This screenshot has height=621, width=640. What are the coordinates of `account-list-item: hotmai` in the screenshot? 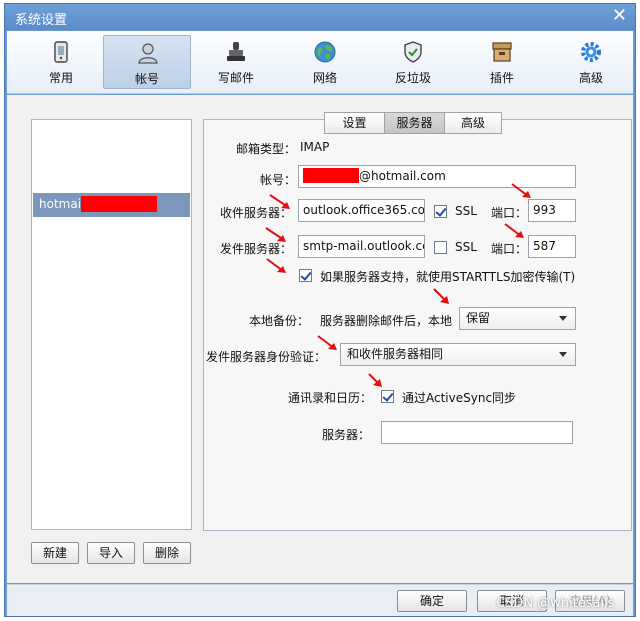 It's located at (111, 205).